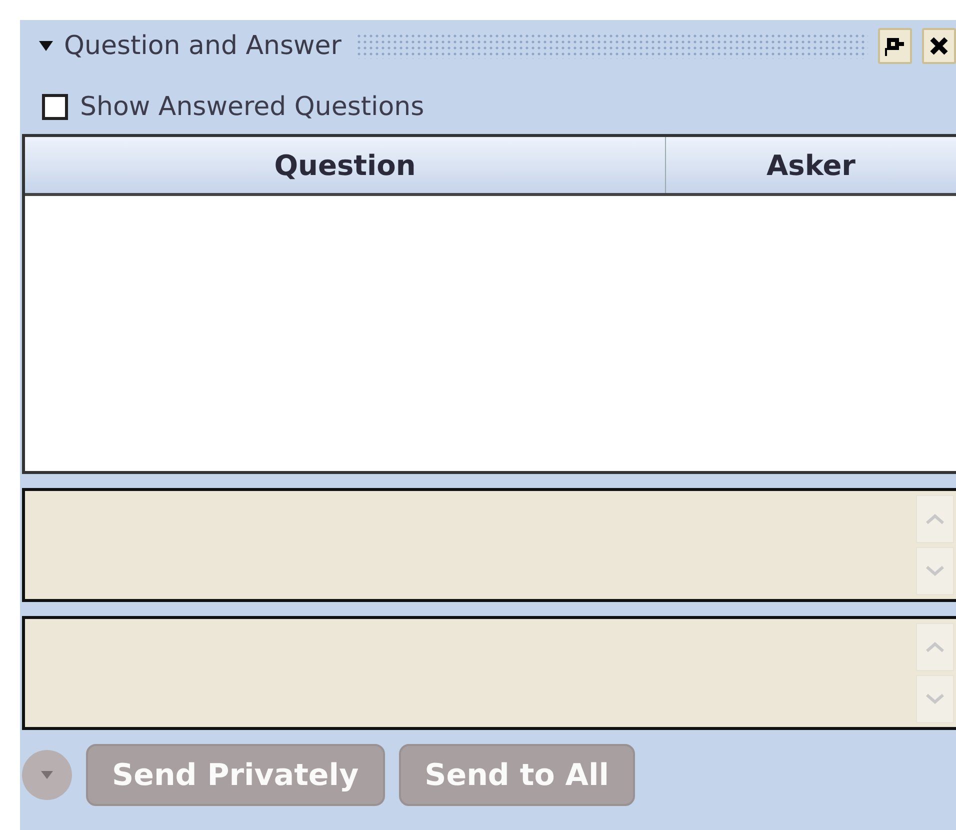 The width and height of the screenshot is (956, 830). I want to click on column-header: Question, so click(345, 165).